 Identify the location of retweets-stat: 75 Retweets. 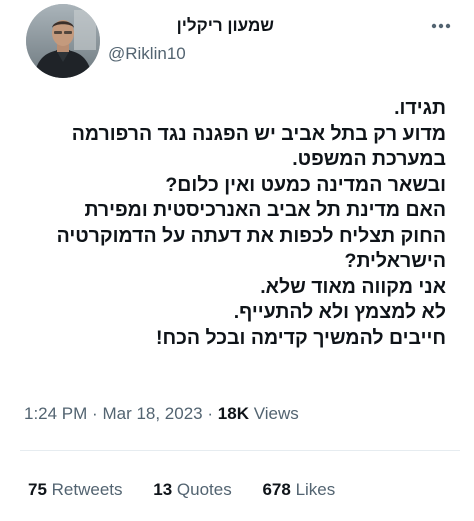
(77, 489).